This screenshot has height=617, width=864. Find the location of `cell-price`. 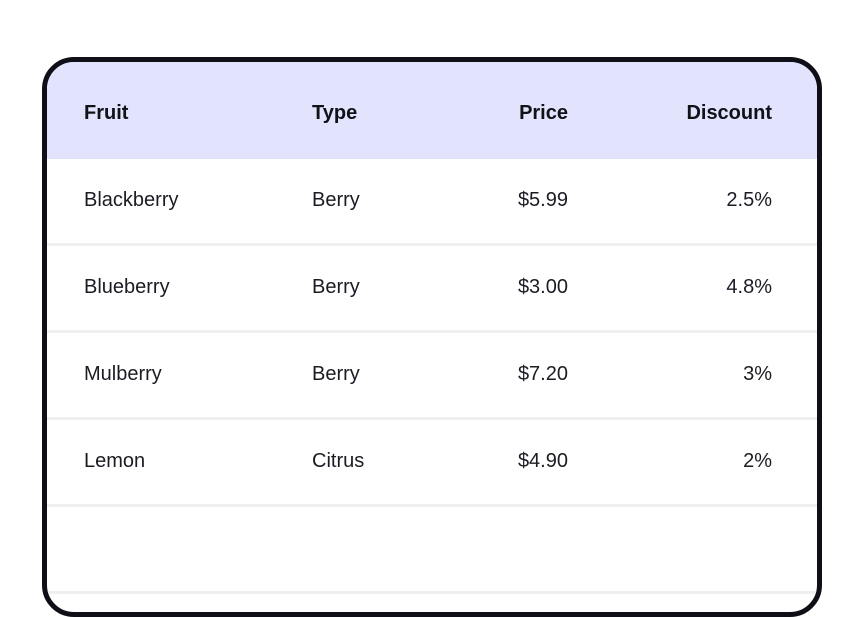

cell-price is located at coordinates (515, 548).